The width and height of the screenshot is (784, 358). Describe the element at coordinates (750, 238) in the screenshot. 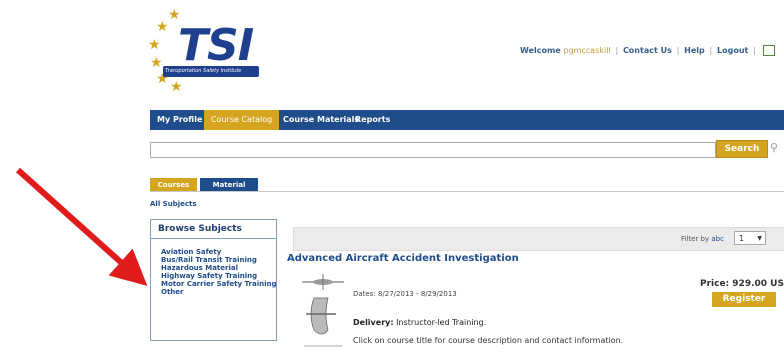

I see `page-select: 1 ▼` at that location.